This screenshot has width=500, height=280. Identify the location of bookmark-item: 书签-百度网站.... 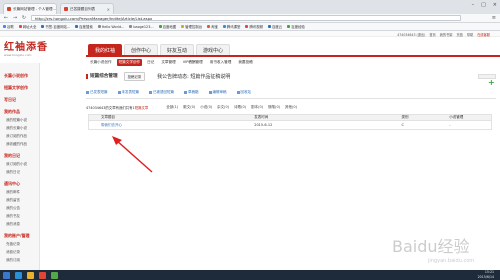
(55, 26).